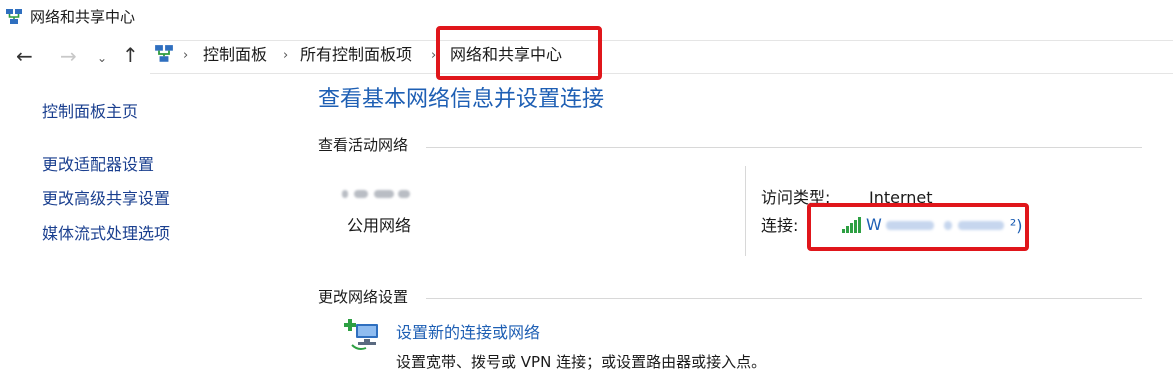 Image resolution: width=1173 pixels, height=372 pixels. What do you see at coordinates (130, 55) in the screenshot?
I see `up-arrow-icon: ↑` at bounding box center [130, 55].